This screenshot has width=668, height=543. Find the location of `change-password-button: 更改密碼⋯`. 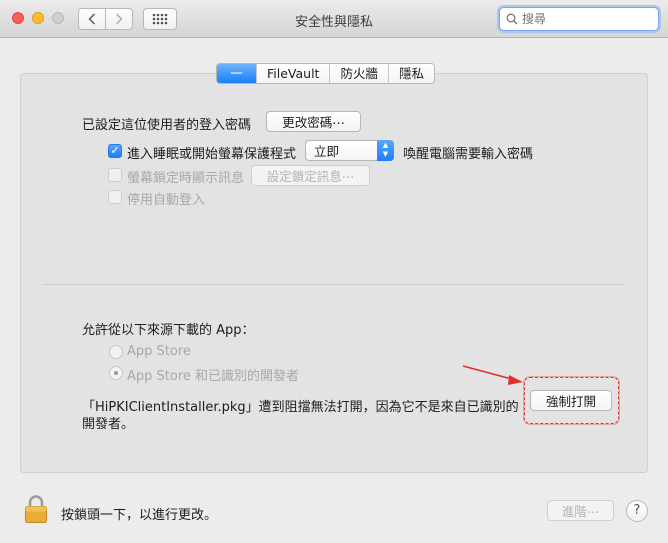

change-password-button: 更改密碼⋯ is located at coordinates (313, 121).